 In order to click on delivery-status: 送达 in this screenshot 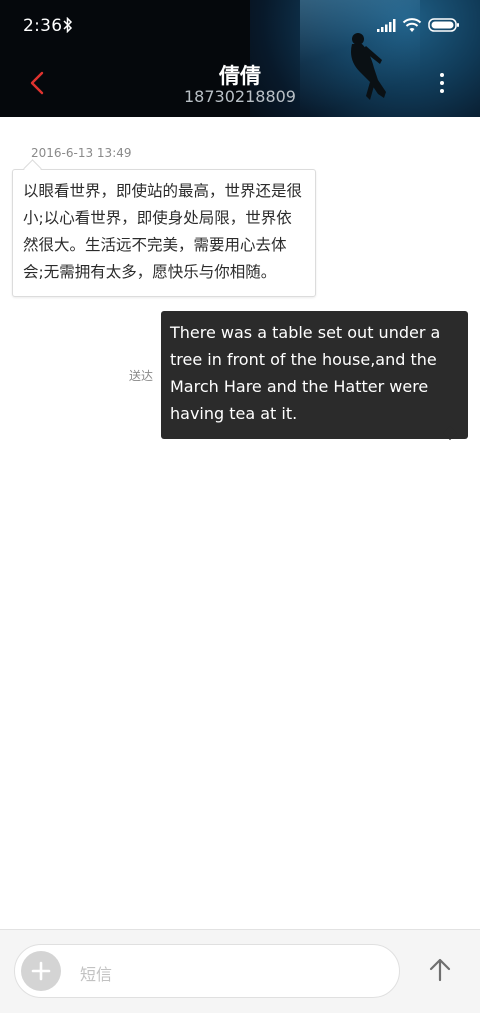, I will do `click(141, 376)`.